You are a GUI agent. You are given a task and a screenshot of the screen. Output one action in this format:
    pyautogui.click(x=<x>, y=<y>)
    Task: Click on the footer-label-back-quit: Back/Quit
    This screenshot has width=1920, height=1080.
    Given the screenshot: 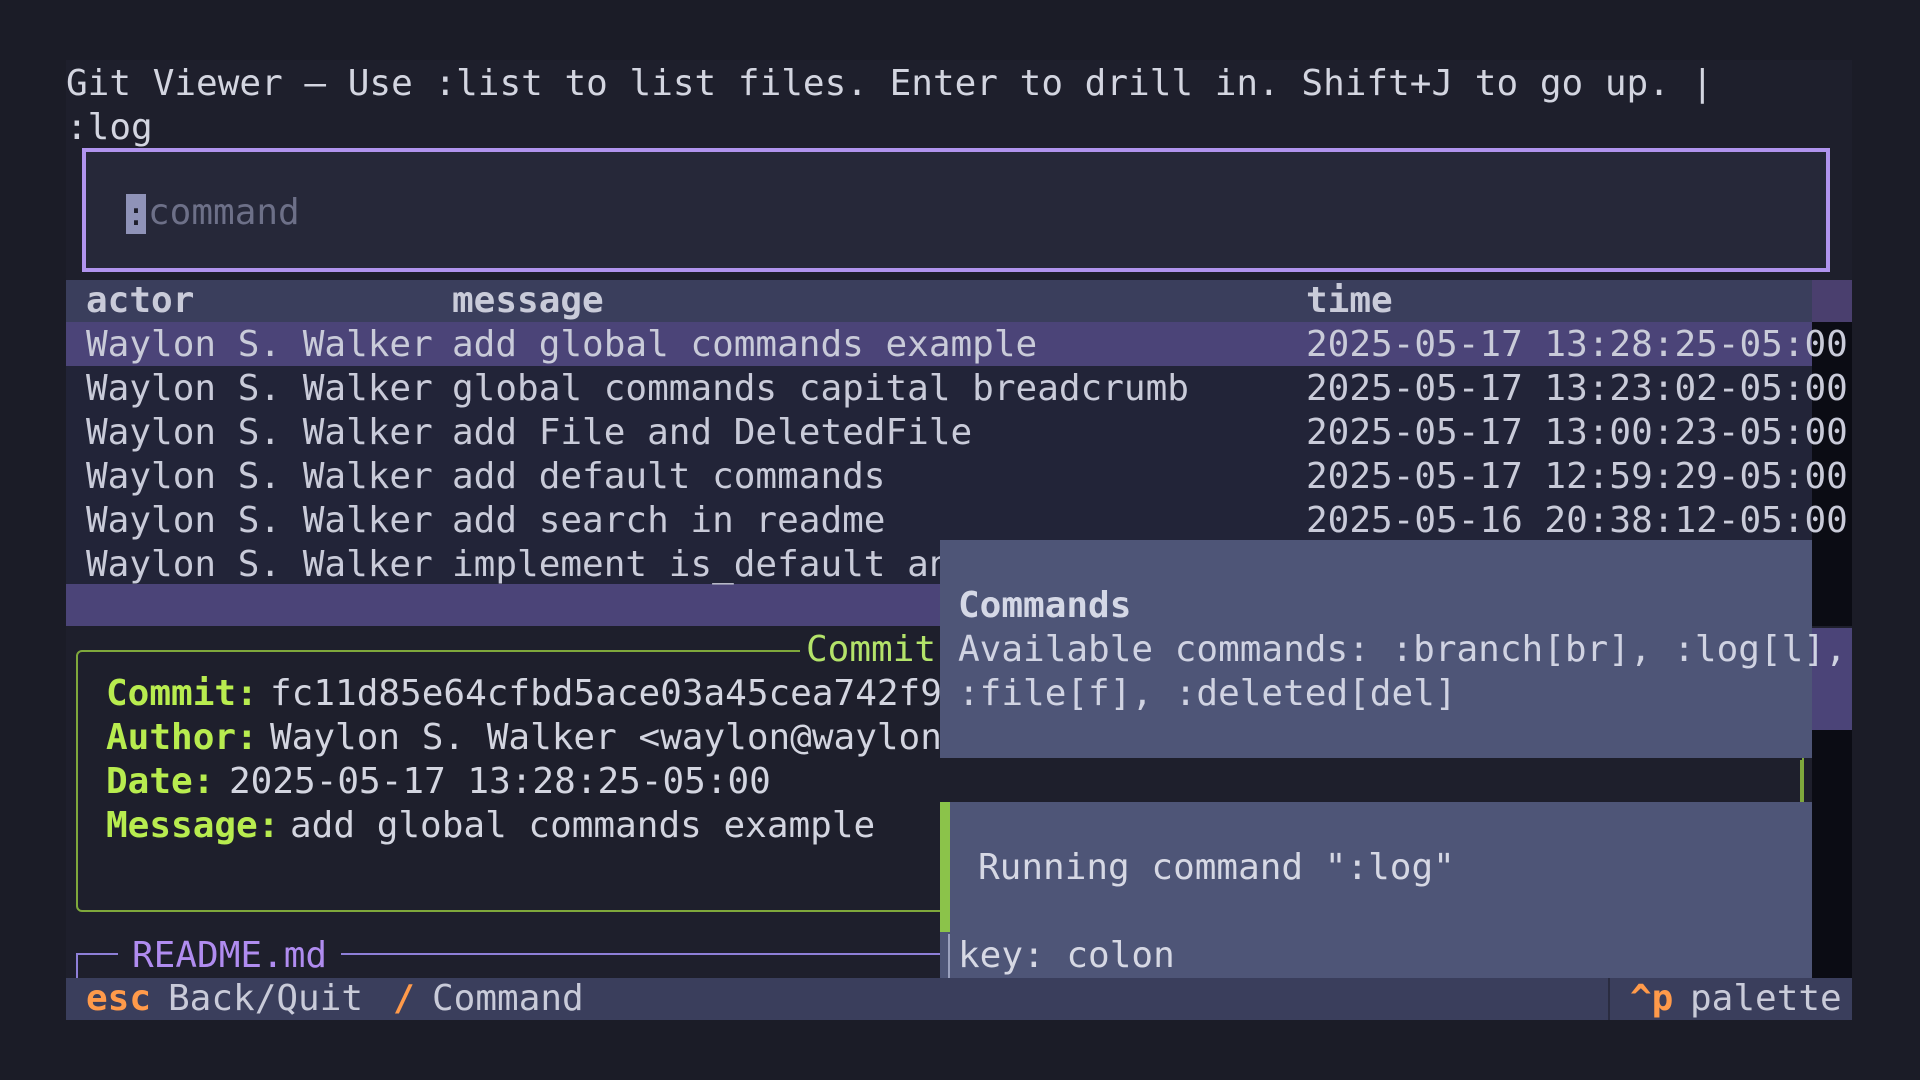 What is the action you would take?
    pyautogui.click(x=265, y=999)
    